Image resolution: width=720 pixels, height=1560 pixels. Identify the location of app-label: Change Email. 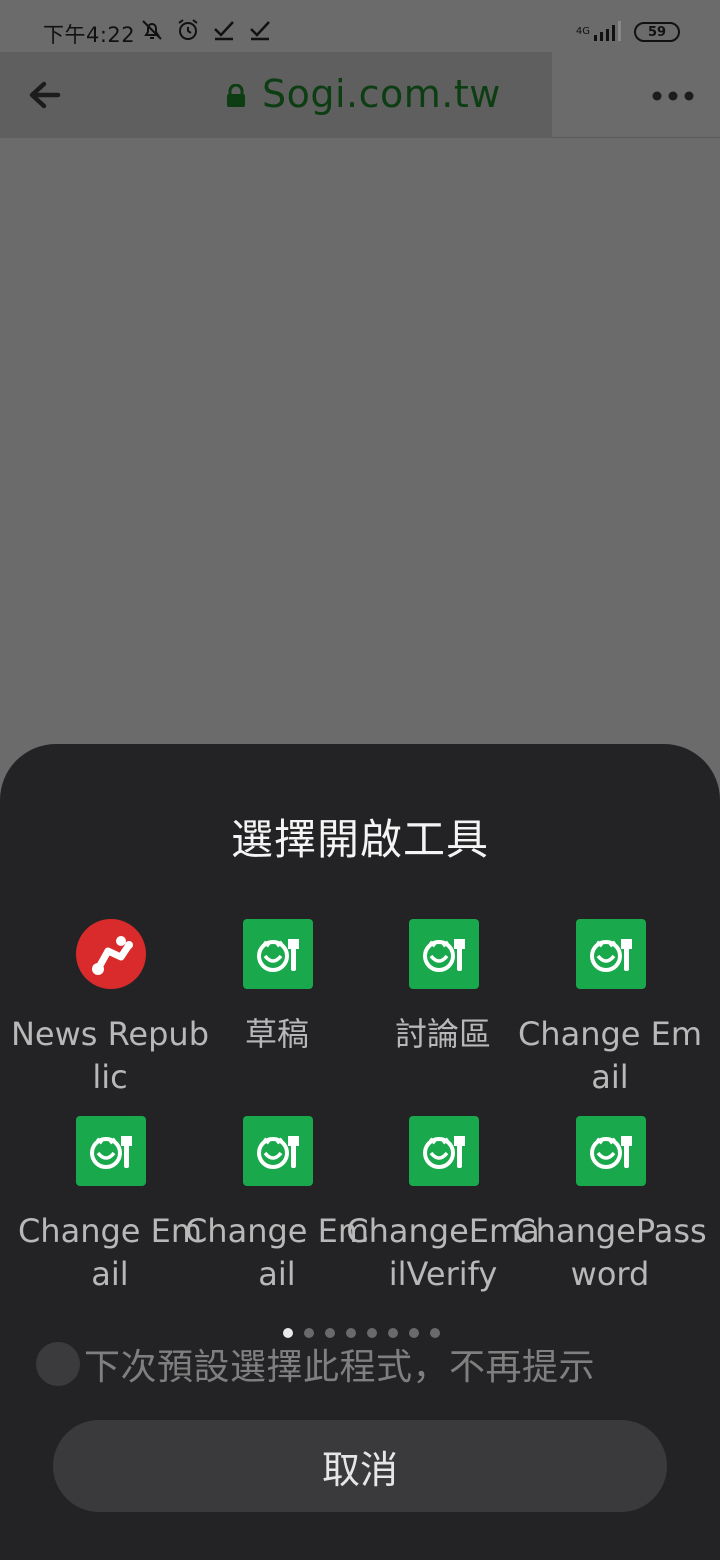
(610, 1055).